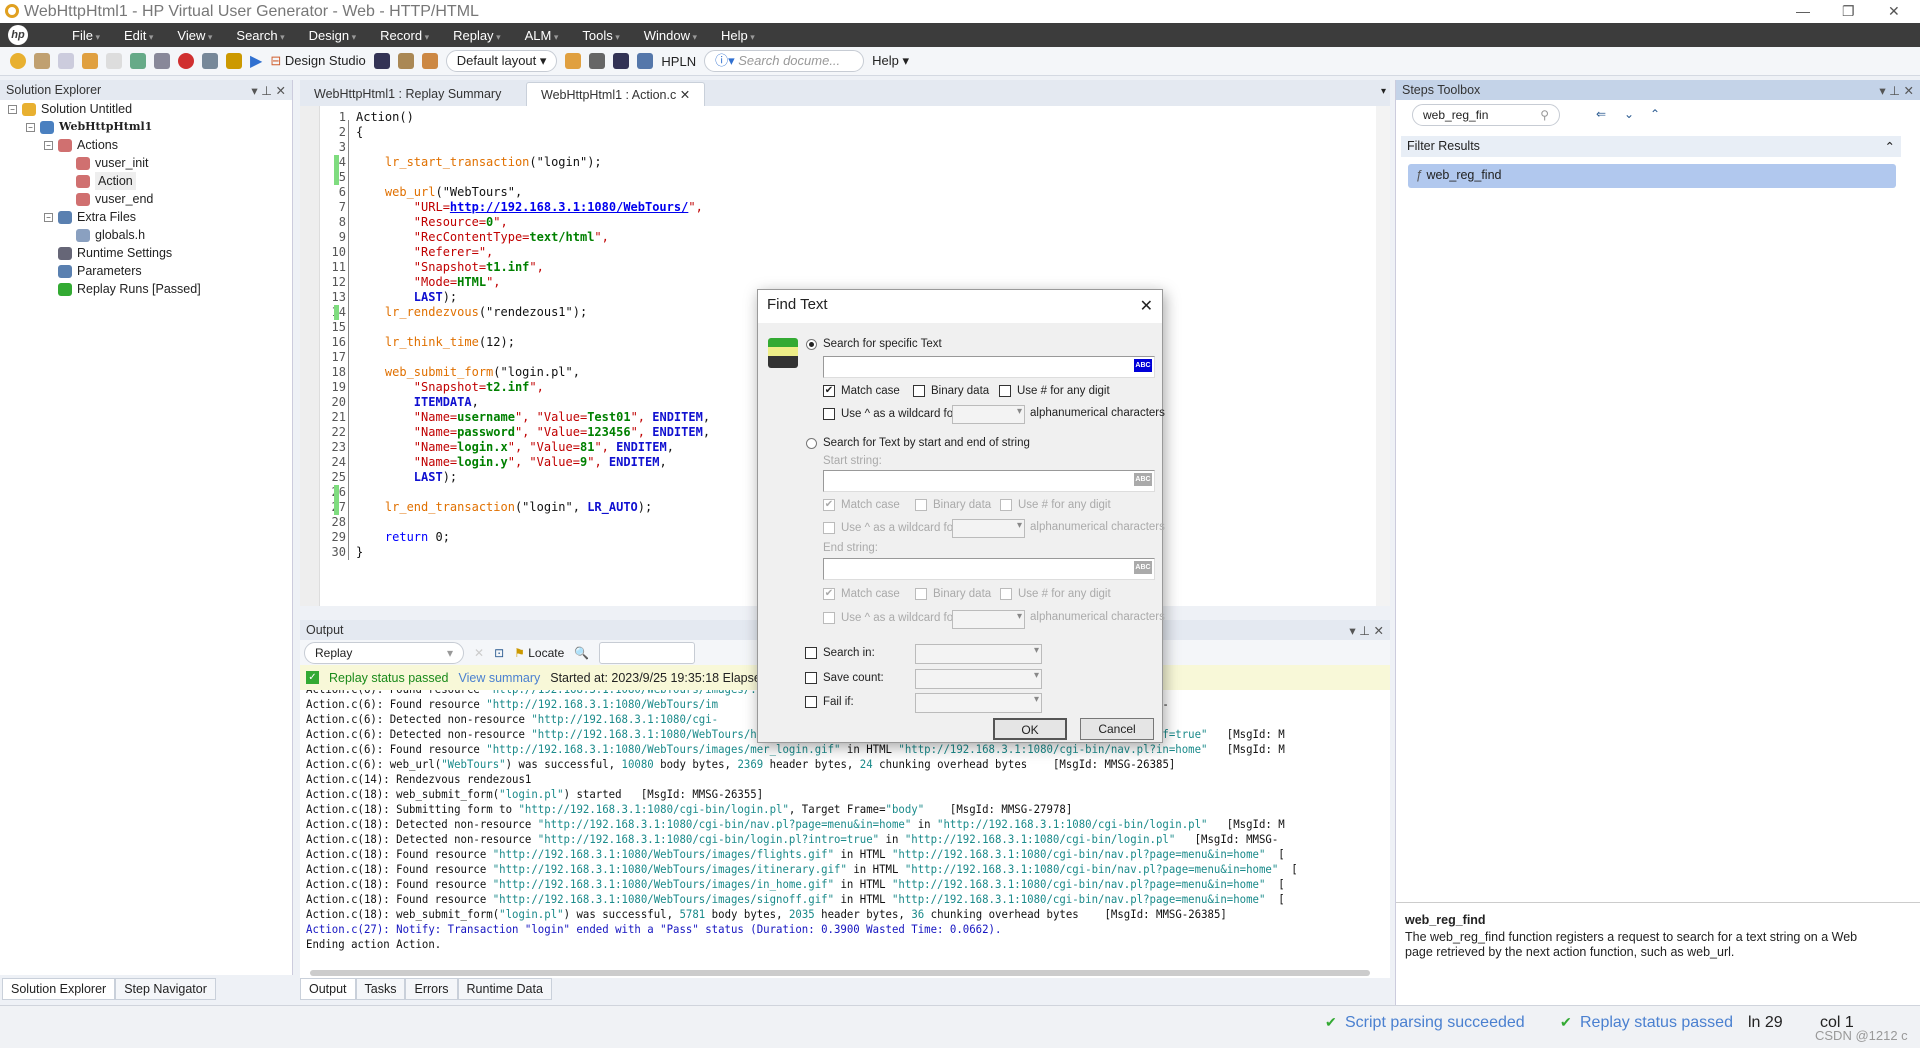 This screenshot has width=1920, height=1048. What do you see at coordinates (477, 35) in the screenshot?
I see `menu-replay: Replay` at bounding box center [477, 35].